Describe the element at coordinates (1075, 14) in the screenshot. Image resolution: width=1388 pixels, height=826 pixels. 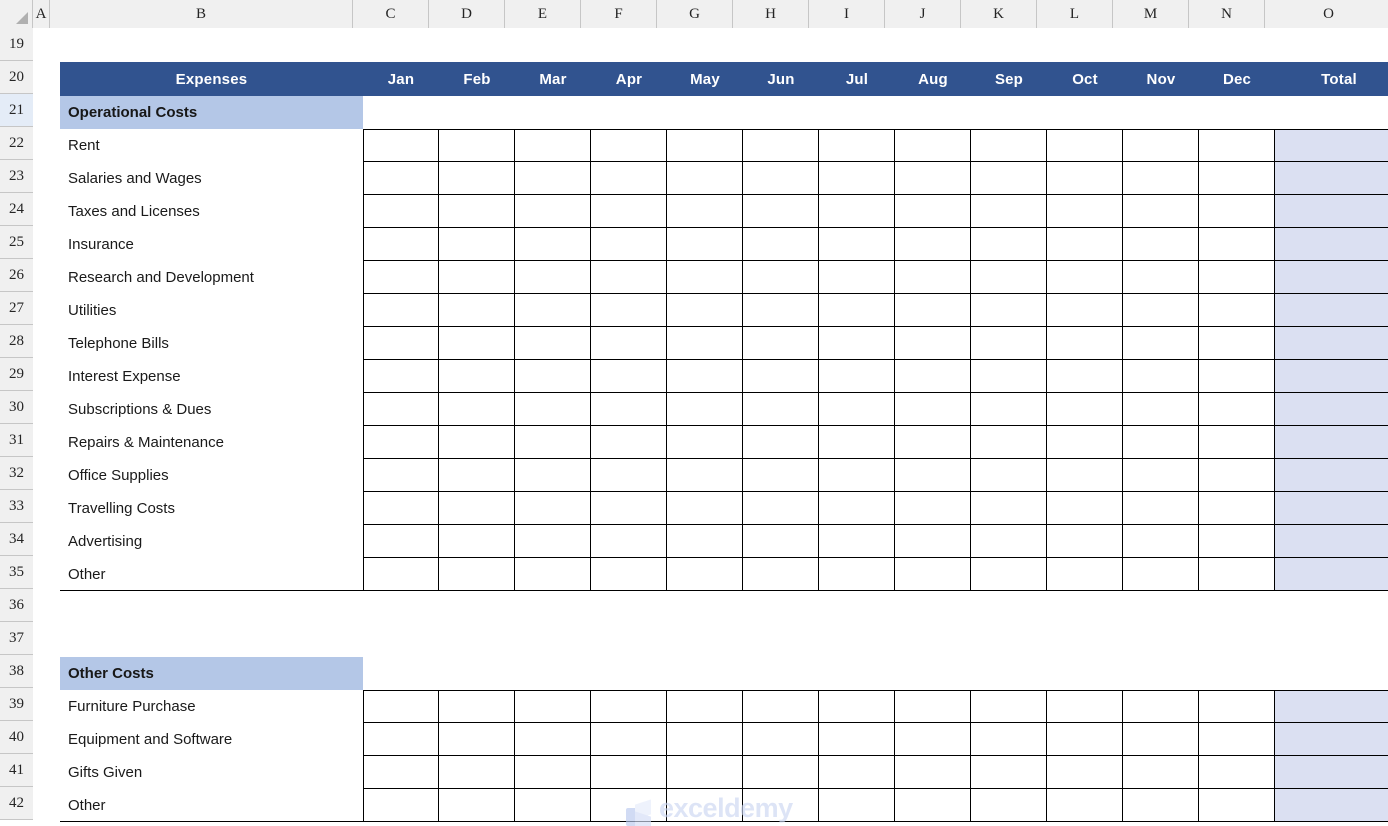
I see `column-header-l: L` at that location.